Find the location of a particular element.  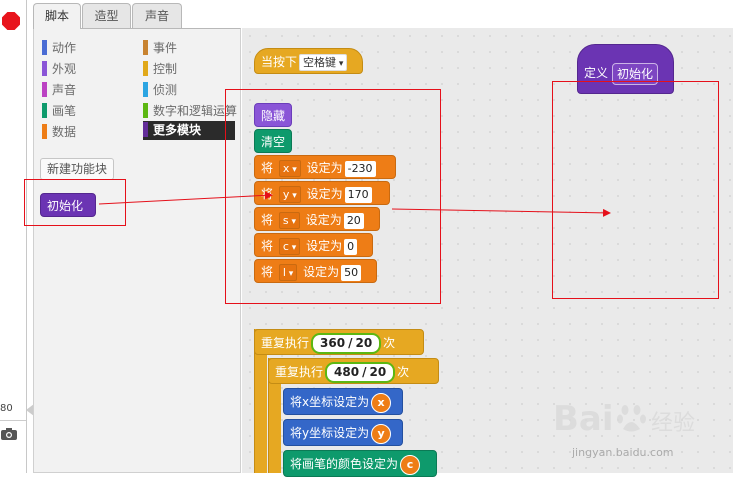

arrow-palette-to-code is located at coordinates (185, 198).